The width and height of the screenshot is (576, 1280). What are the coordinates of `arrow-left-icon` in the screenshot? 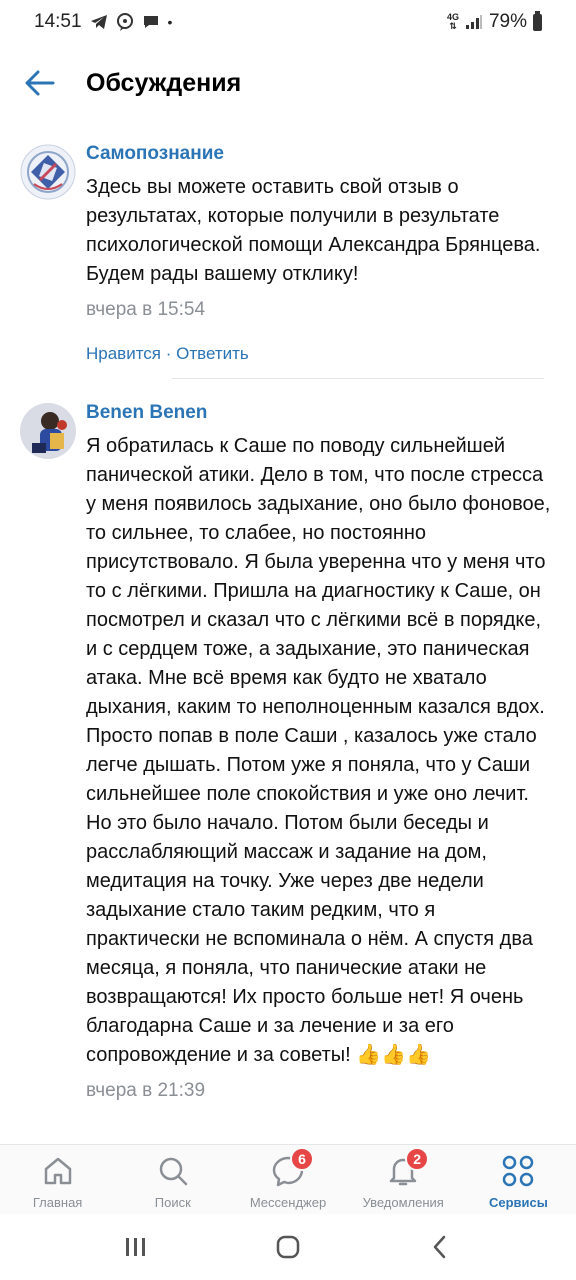 It's located at (40, 83).